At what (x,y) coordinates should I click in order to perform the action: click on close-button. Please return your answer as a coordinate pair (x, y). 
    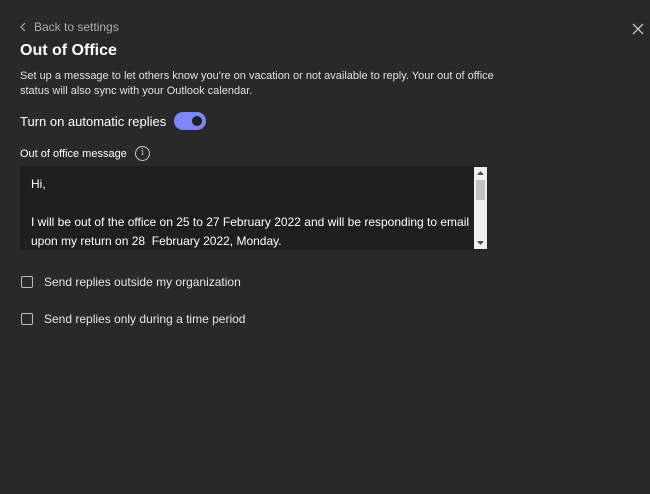
    Looking at the image, I should click on (638, 29).